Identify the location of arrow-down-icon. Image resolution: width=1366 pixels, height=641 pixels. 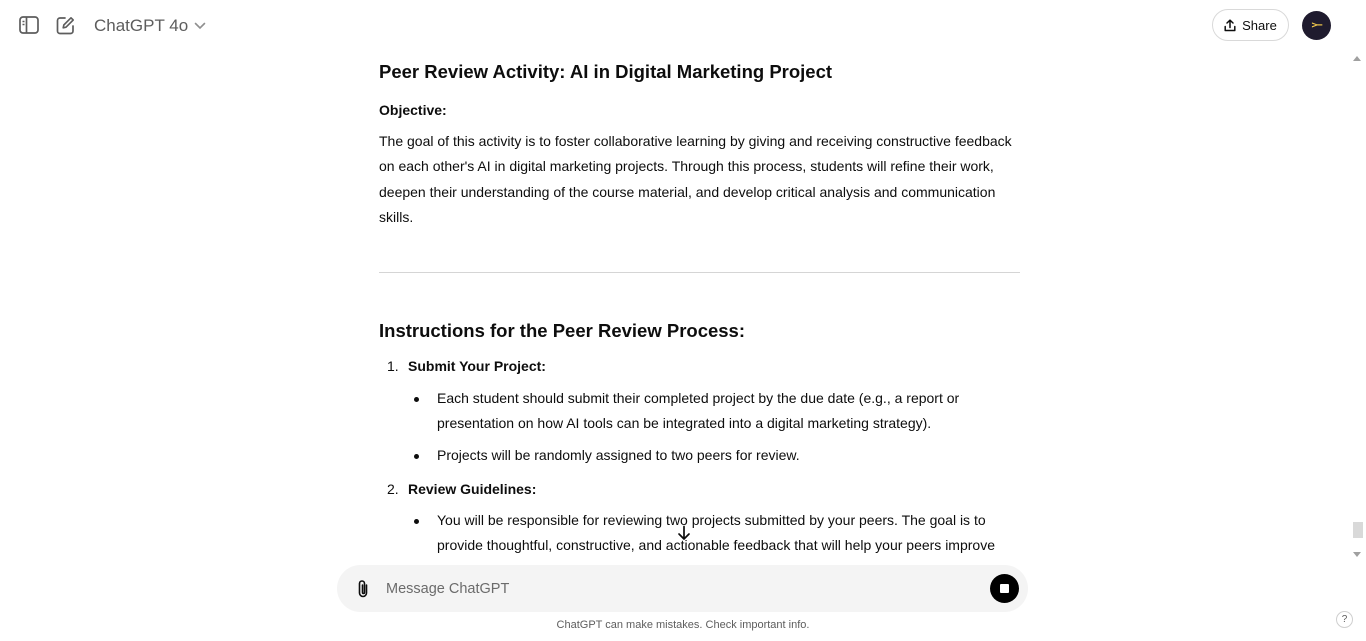
(684, 532).